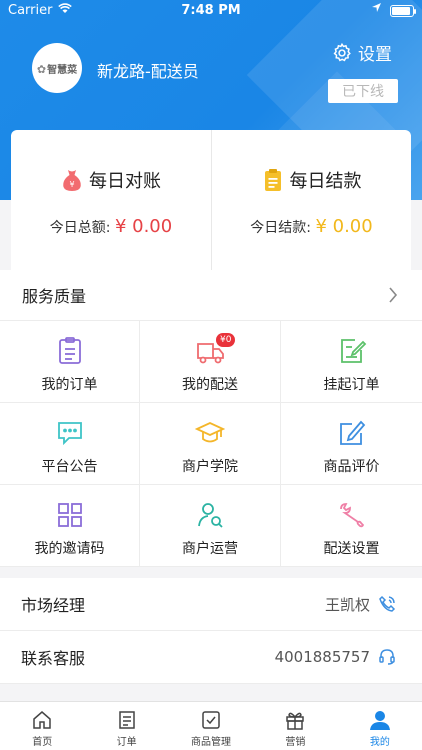  Describe the element at coordinates (69, 350) in the screenshot. I see `clipboard-icon` at that location.